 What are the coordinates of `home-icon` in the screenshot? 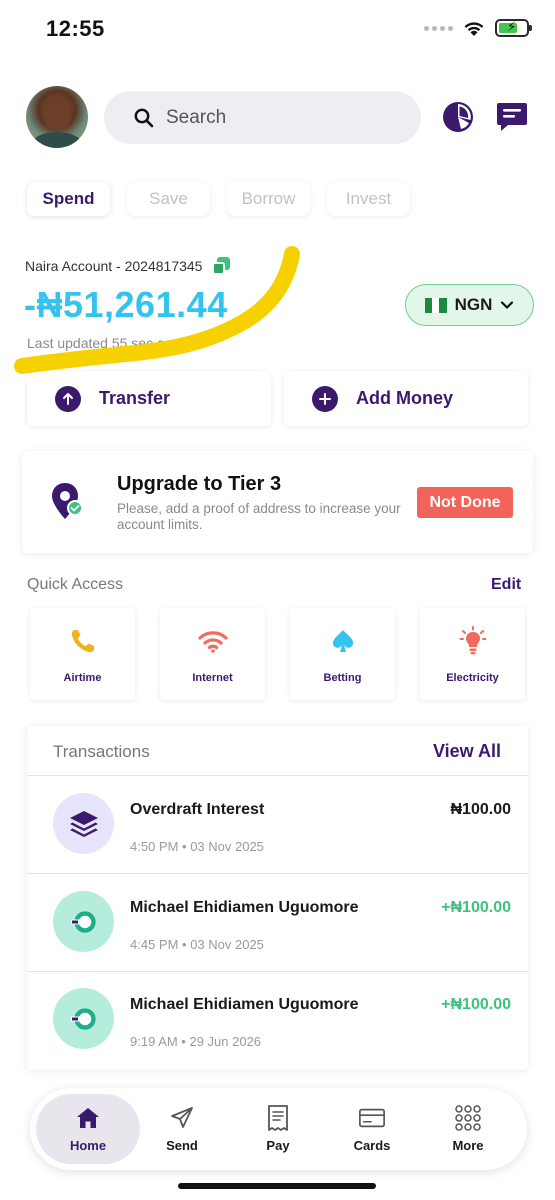 It's located at (88, 1118).